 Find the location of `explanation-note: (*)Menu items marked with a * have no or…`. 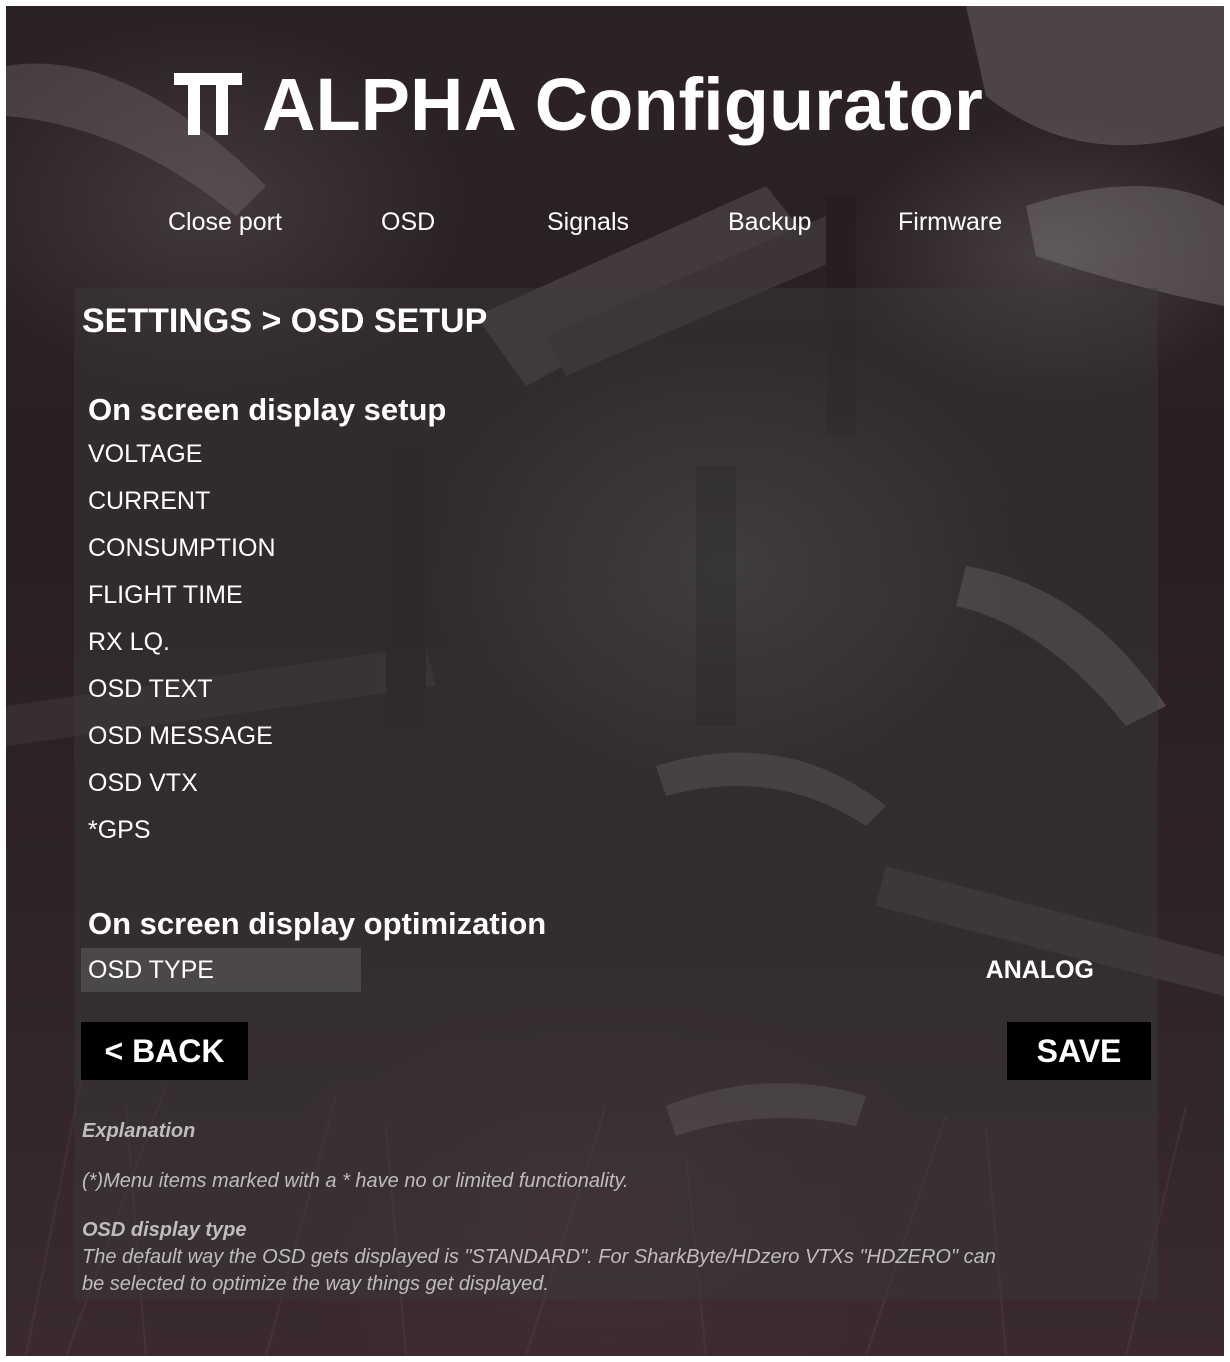

explanation-note: (*)Menu items marked with a * have no or… is located at coordinates (355, 1181).